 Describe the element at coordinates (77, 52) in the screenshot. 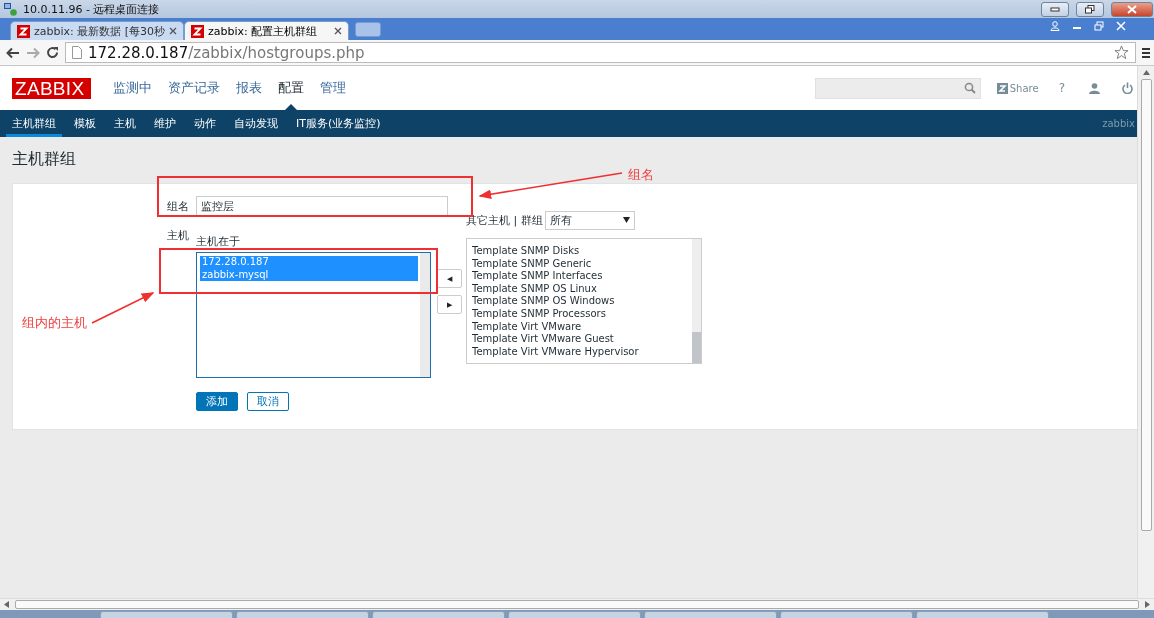

I see `page-icon` at that location.